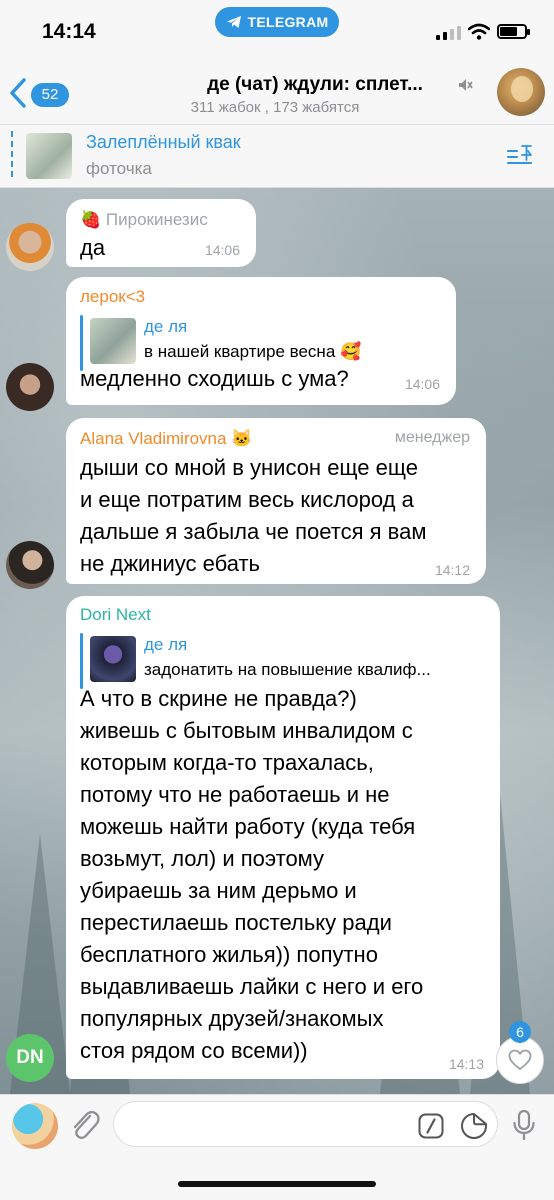 This screenshot has height=1200, width=554. Describe the element at coordinates (93, 247) in the screenshot. I see `message-text: да` at that location.